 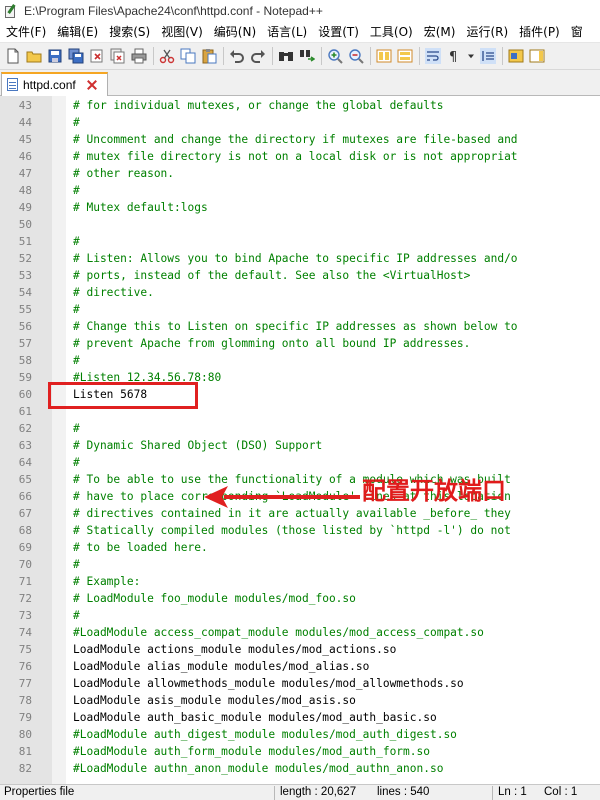 I want to click on line-number: 52, so click(x=25, y=258).